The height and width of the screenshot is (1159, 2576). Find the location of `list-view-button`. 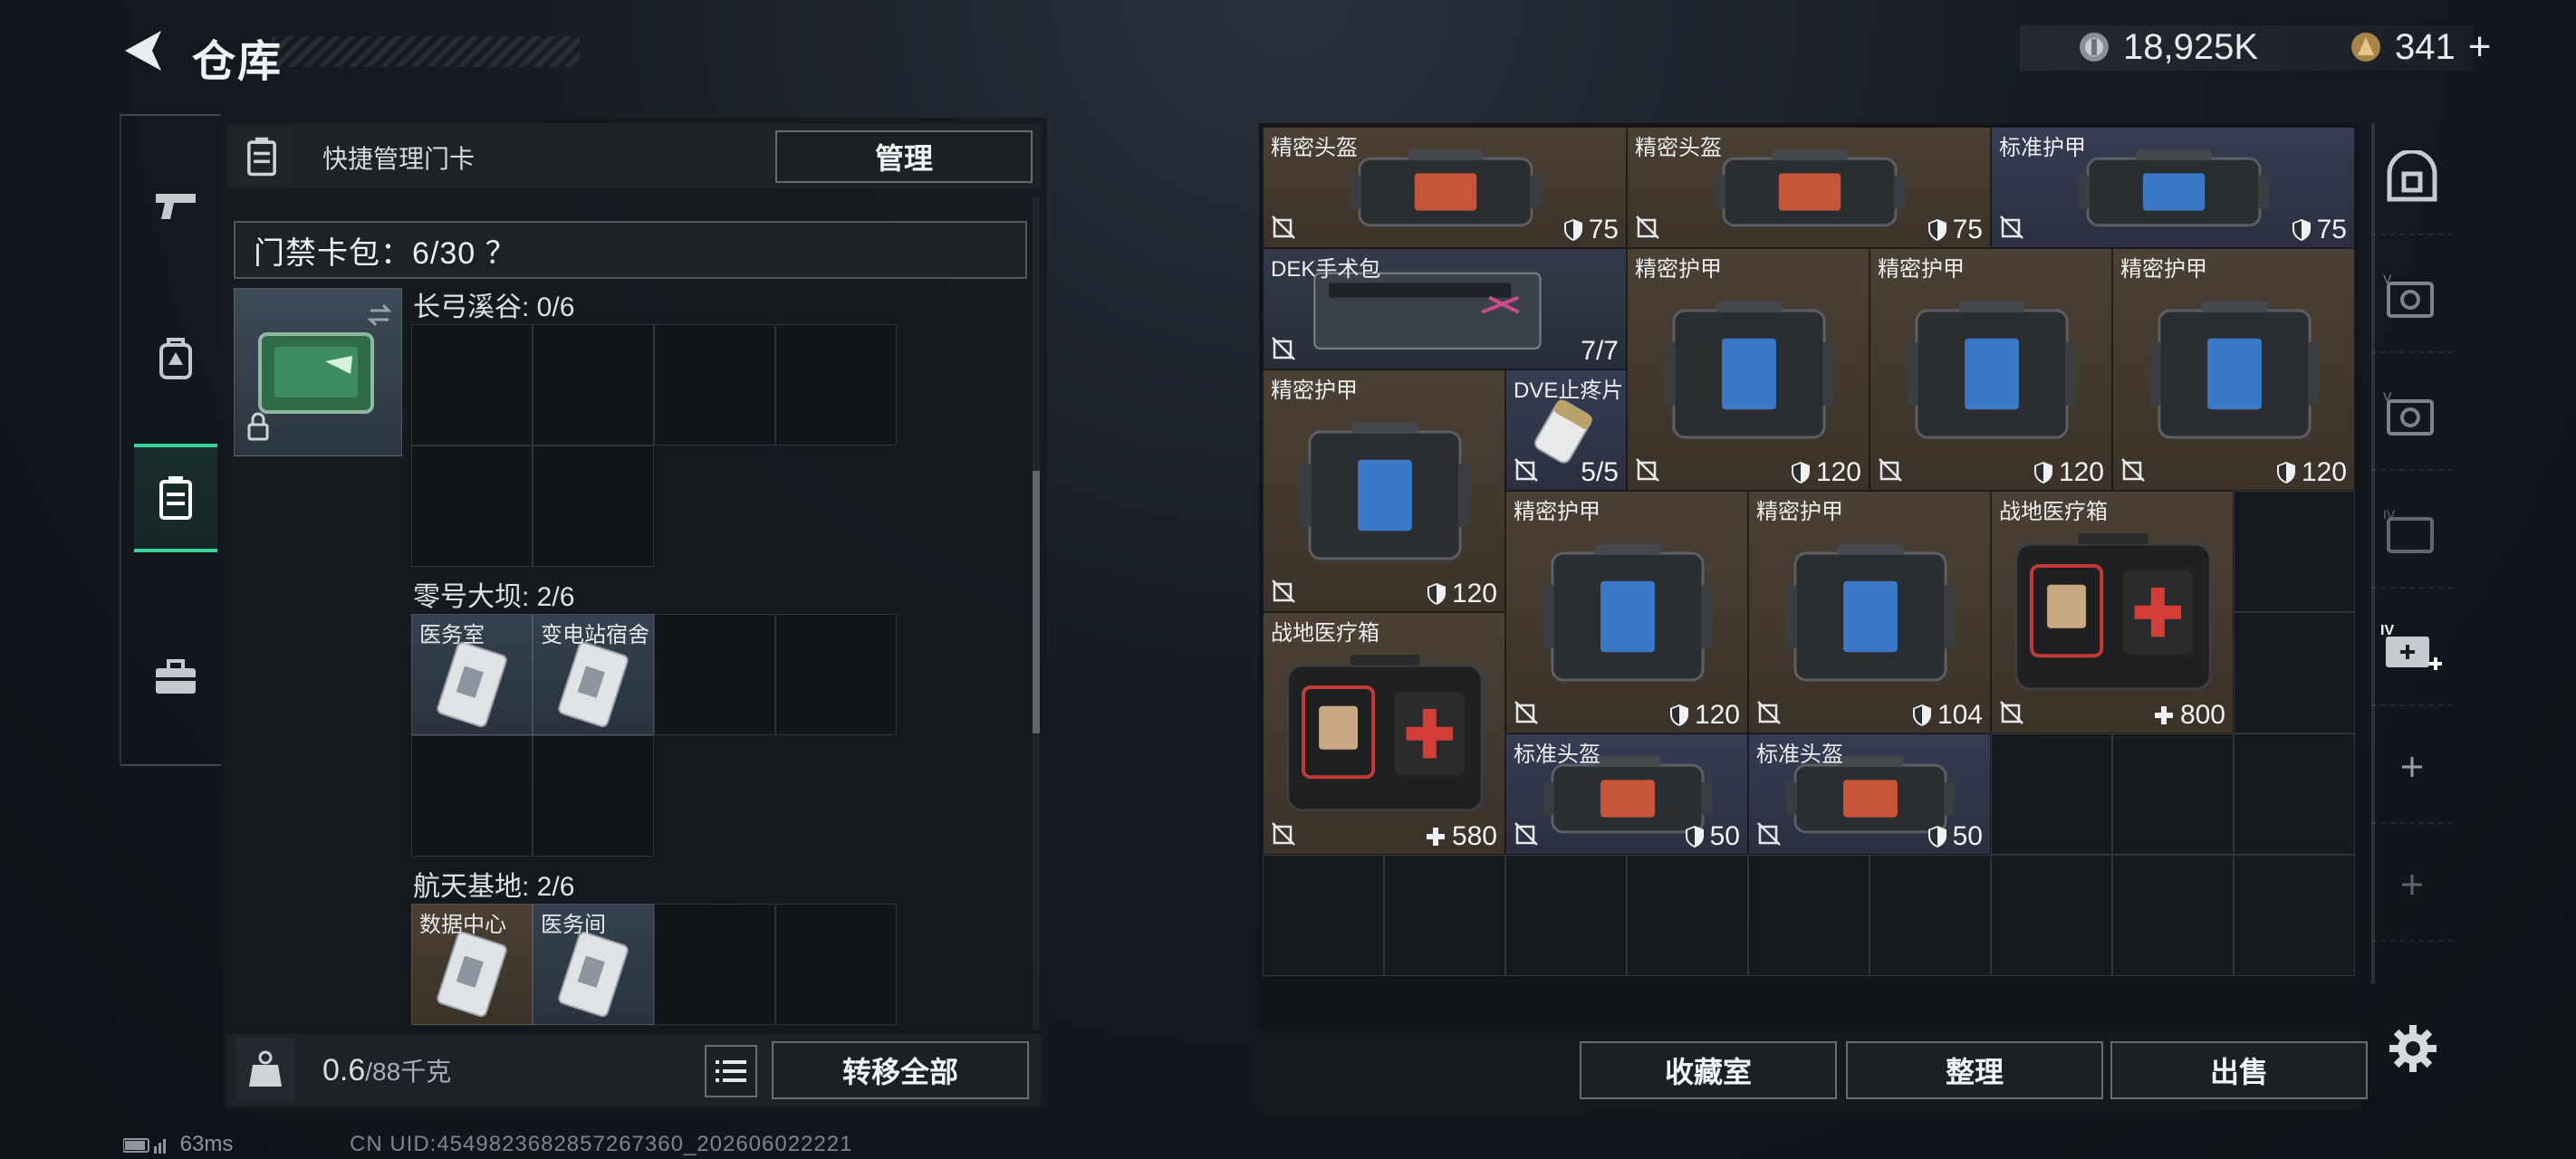

list-view-button is located at coordinates (731, 1071).